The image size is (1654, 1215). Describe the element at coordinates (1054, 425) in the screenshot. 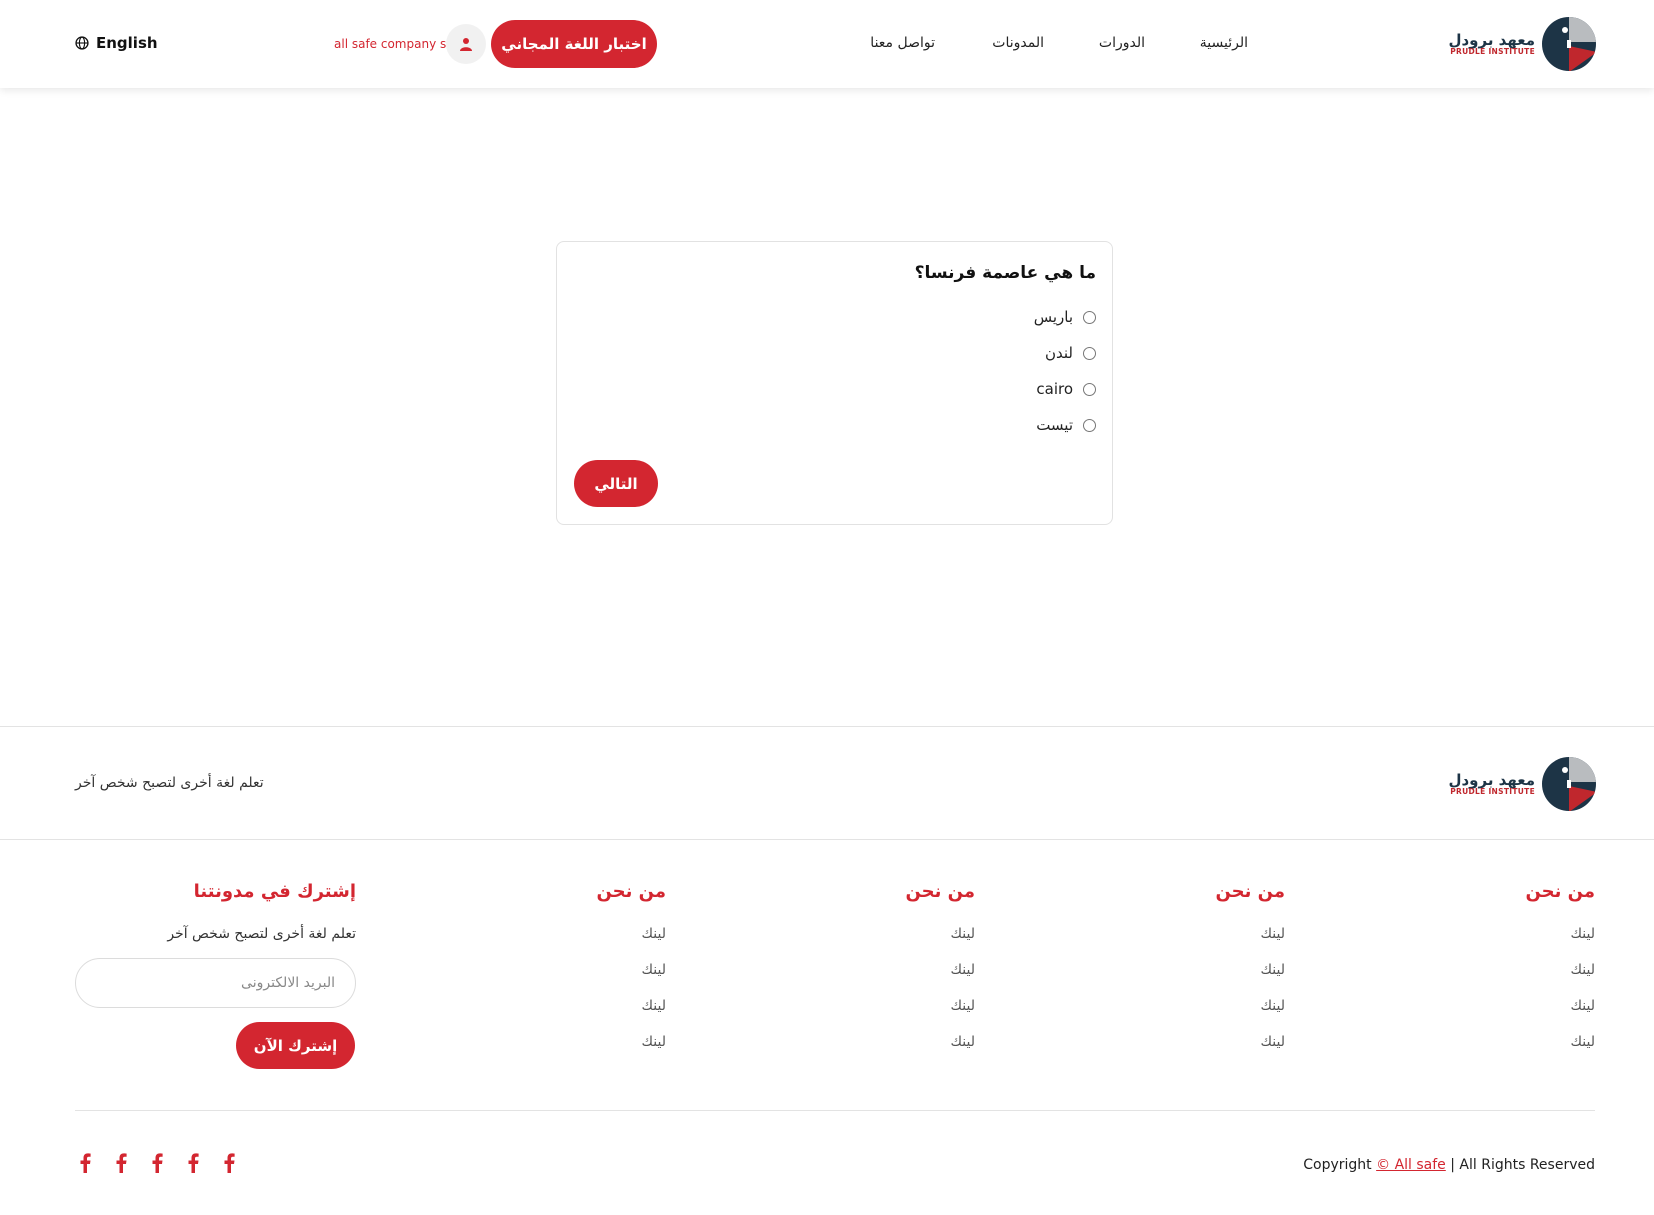

I see `option-label: تيست` at that location.